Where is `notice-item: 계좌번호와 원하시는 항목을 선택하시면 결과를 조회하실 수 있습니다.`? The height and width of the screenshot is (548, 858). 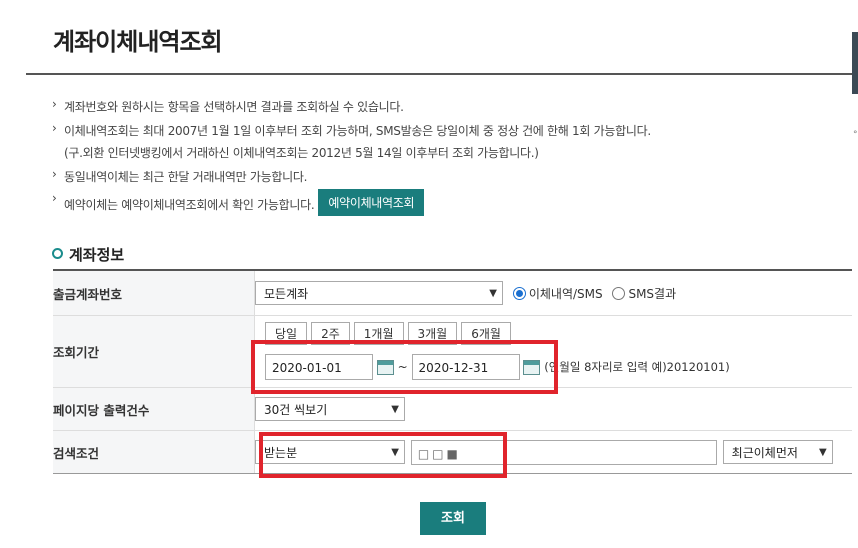
notice-item: 계좌번호와 원하시는 항목을 선택하시면 결과를 조회하실 수 있습니다. is located at coordinates (351, 109).